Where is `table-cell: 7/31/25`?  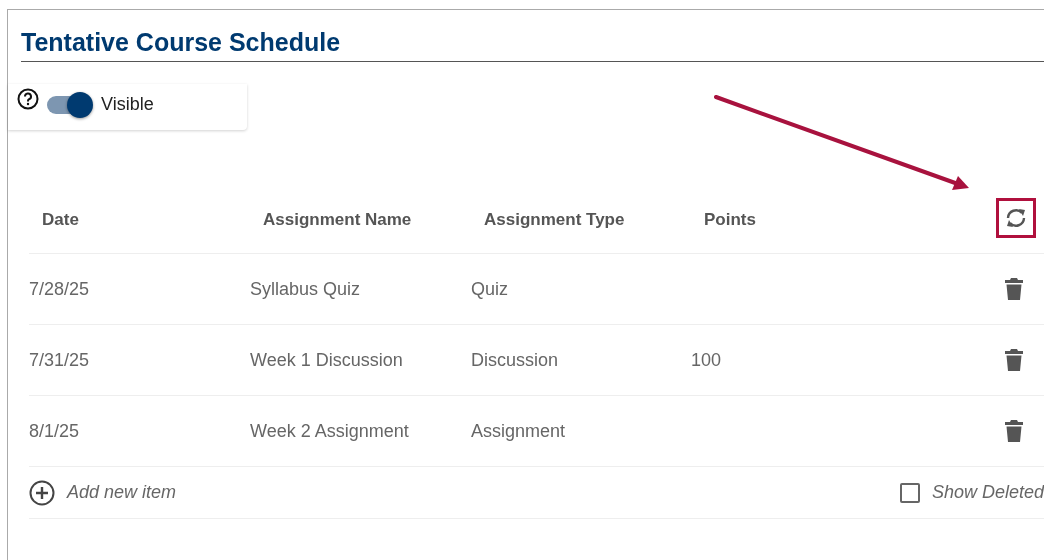 table-cell: 7/31/25 is located at coordinates (59, 359).